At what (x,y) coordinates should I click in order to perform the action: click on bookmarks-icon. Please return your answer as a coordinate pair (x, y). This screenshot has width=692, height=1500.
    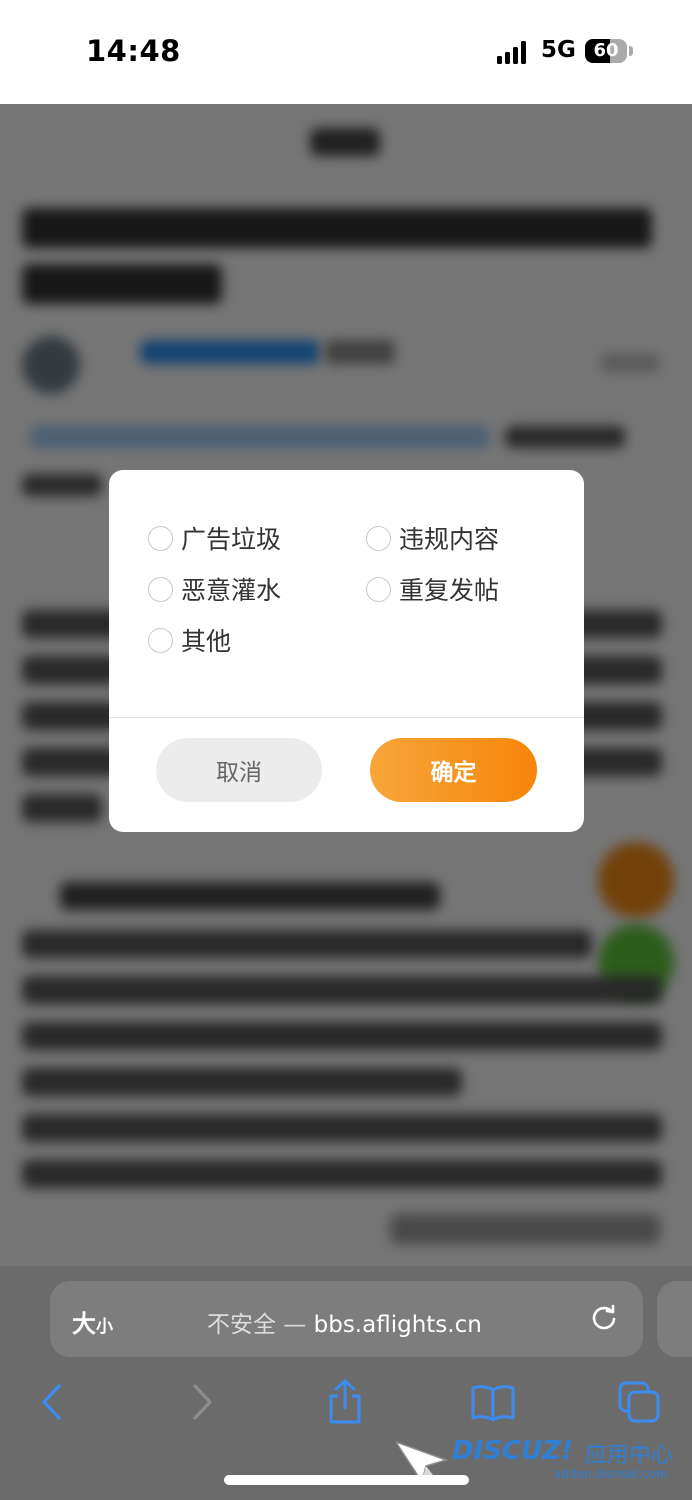
    Looking at the image, I should click on (493, 1402).